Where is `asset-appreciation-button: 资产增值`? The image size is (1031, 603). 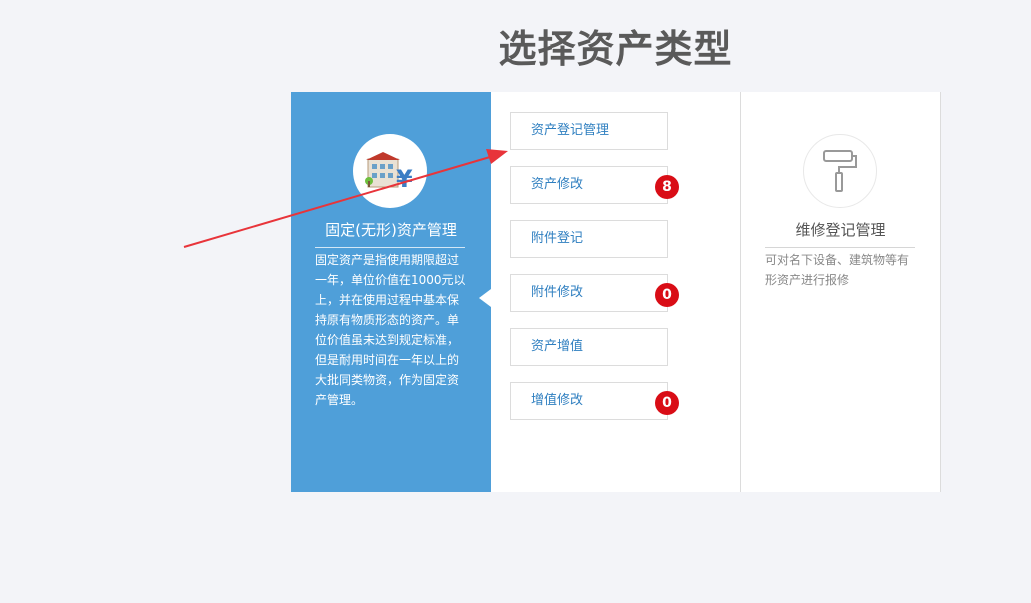
asset-appreciation-button: 资产增值 is located at coordinates (589, 347).